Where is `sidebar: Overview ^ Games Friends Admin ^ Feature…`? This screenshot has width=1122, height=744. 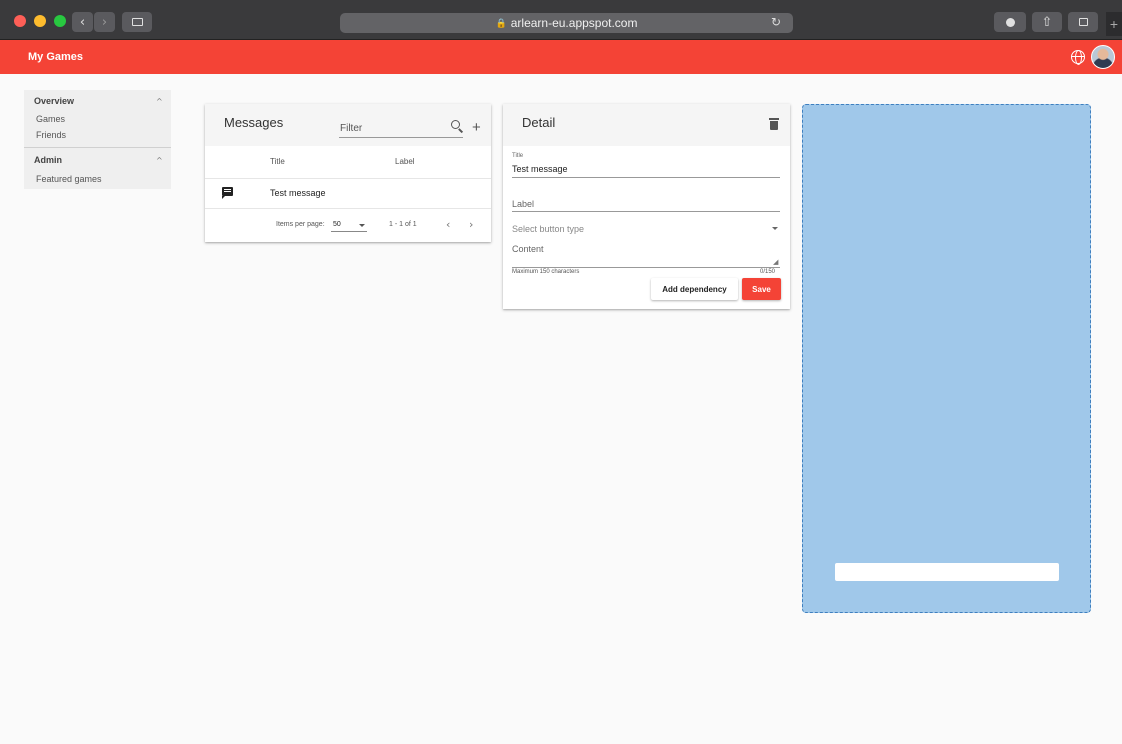 sidebar: Overview ^ Games Friends Admin ^ Feature… is located at coordinates (97, 139).